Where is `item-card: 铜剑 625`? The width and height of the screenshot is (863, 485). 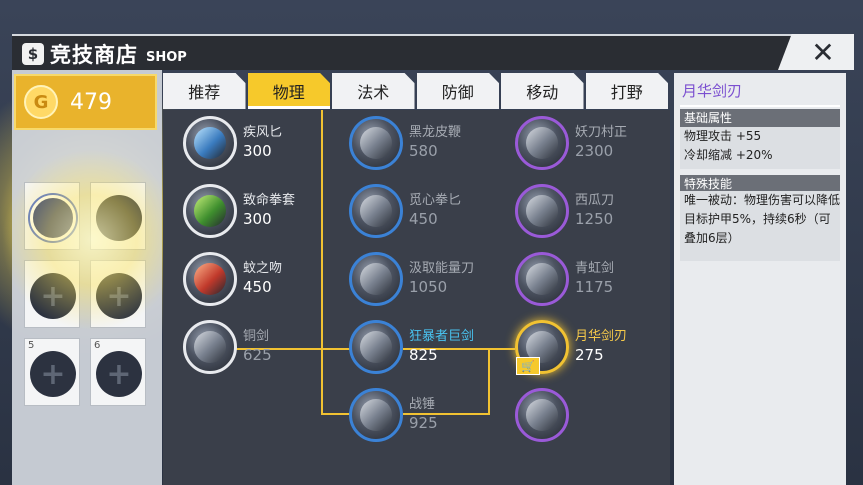
item-card: 铜剑 625 is located at coordinates (227, 347).